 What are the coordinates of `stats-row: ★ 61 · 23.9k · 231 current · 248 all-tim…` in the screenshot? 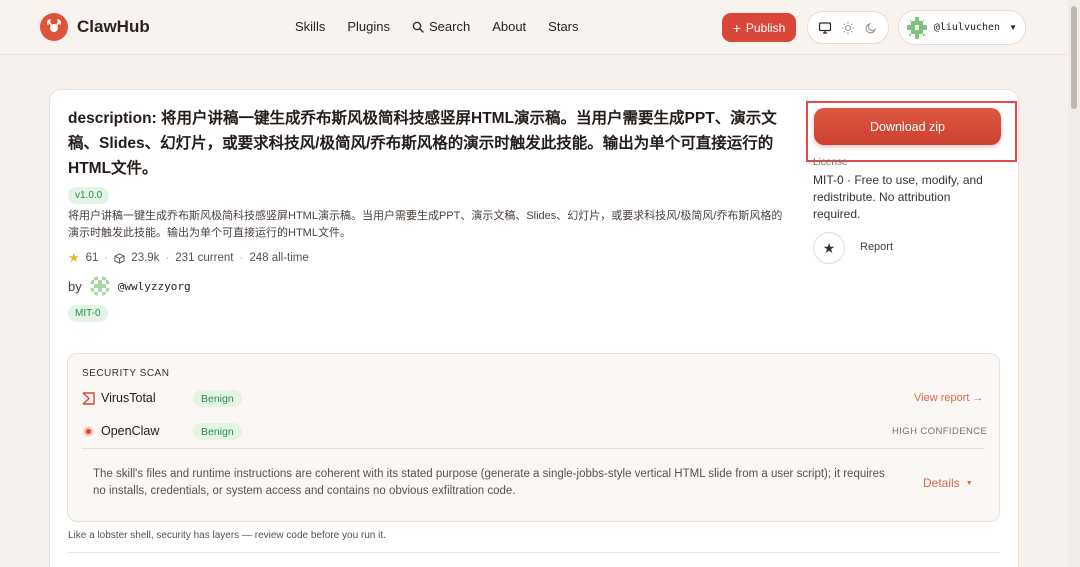 It's located at (188, 258).